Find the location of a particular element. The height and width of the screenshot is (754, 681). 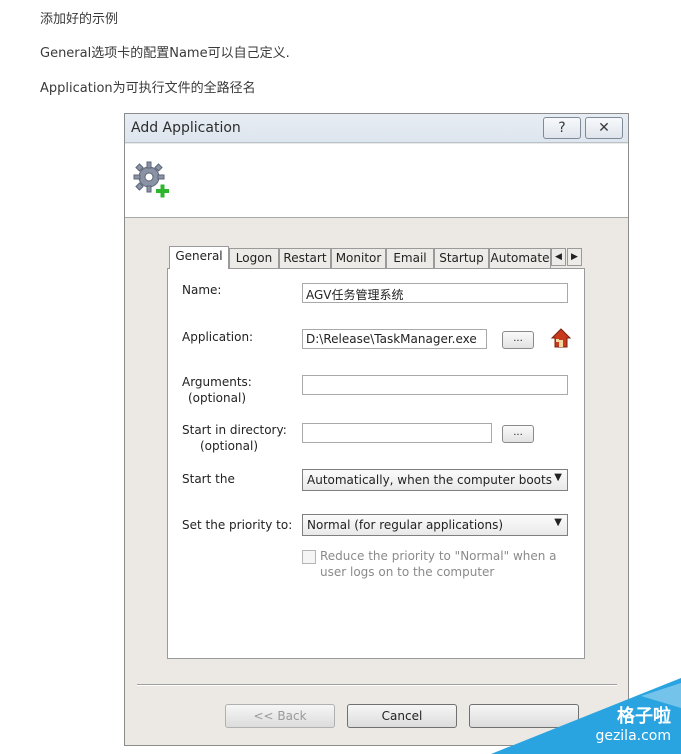

tab-logon: Logon is located at coordinates (254, 258).